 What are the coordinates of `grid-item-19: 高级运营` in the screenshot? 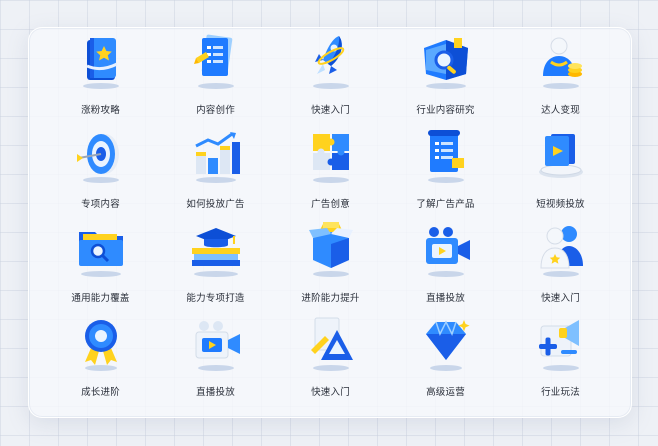 It's located at (445, 359).